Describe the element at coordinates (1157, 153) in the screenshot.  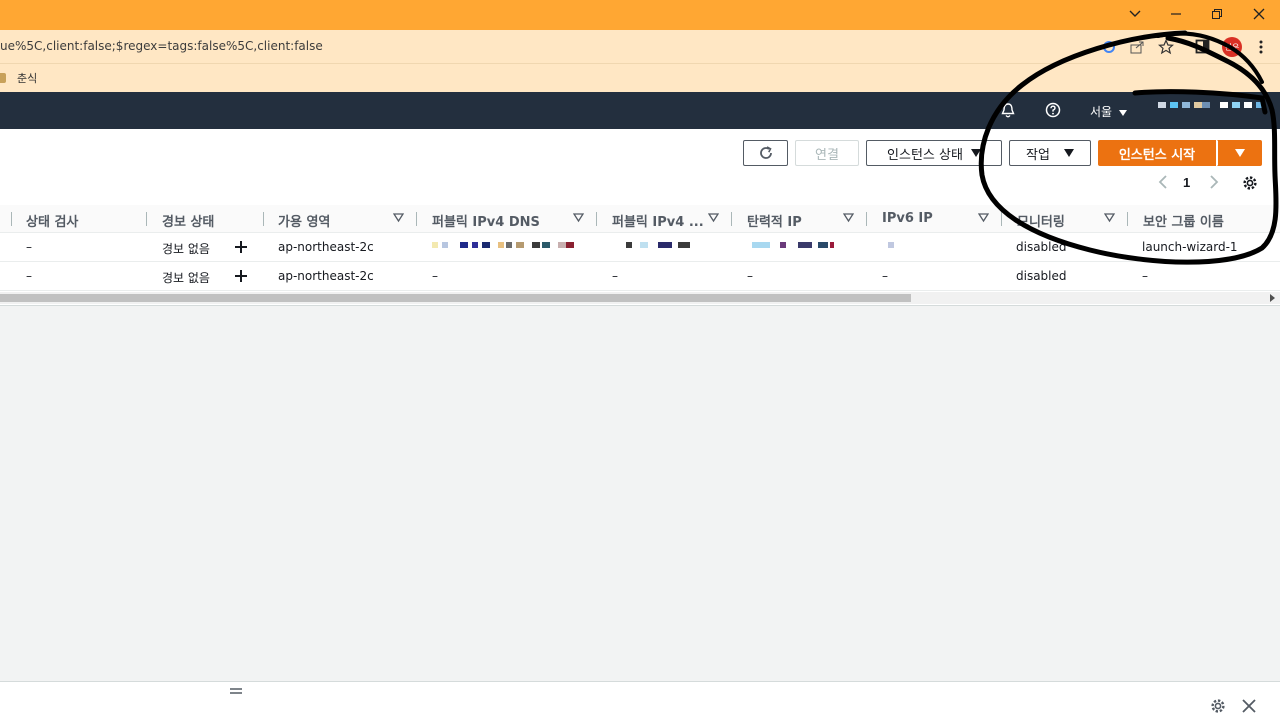
I see `launch-instances-button: 인스턴스 시작` at that location.